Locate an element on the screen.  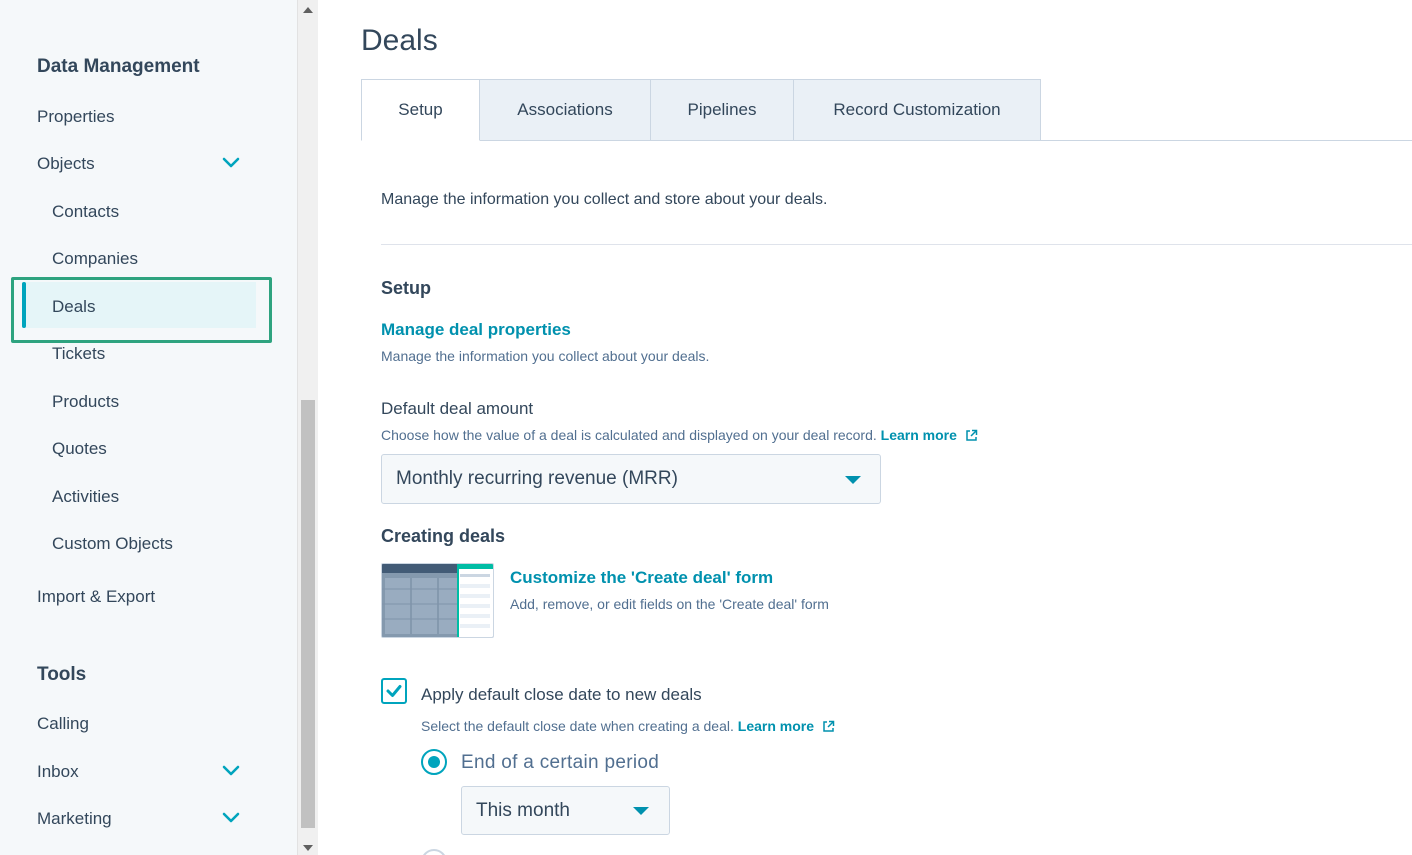
scroll-up-arrow-icon is located at coordinates (308, 10).